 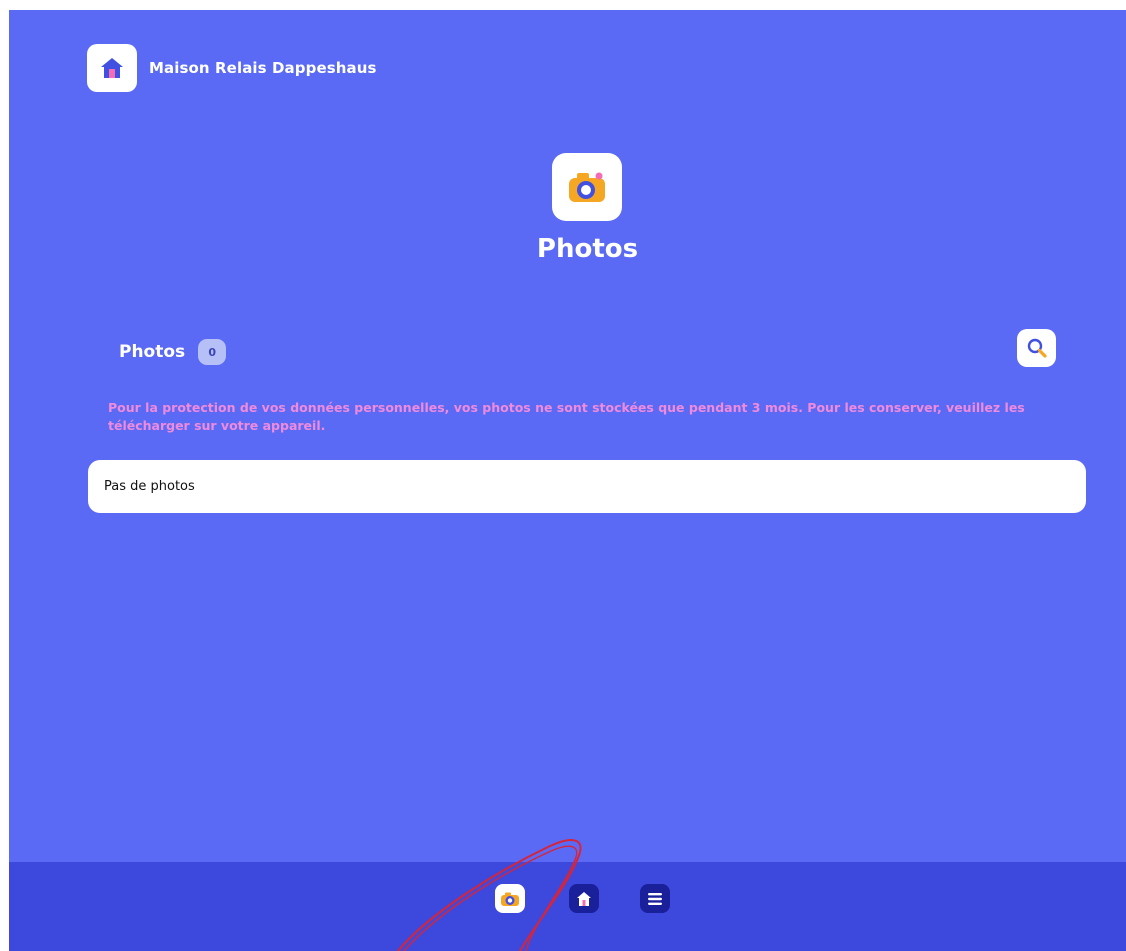 I want to click on org-header: Maison Relais Dappeshaus, so click(x=232, y=68).